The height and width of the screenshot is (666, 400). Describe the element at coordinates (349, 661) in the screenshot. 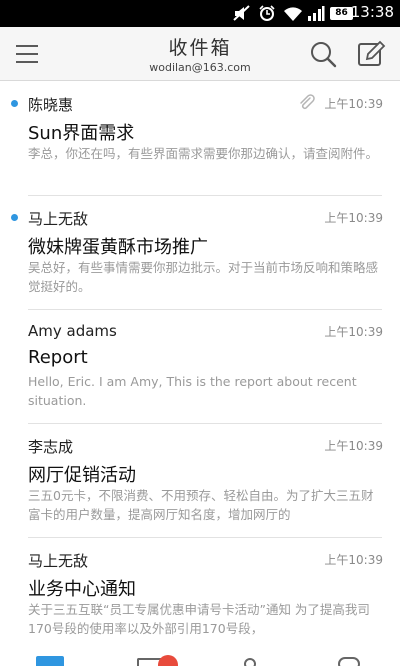

I see `tab-settings` at that location.